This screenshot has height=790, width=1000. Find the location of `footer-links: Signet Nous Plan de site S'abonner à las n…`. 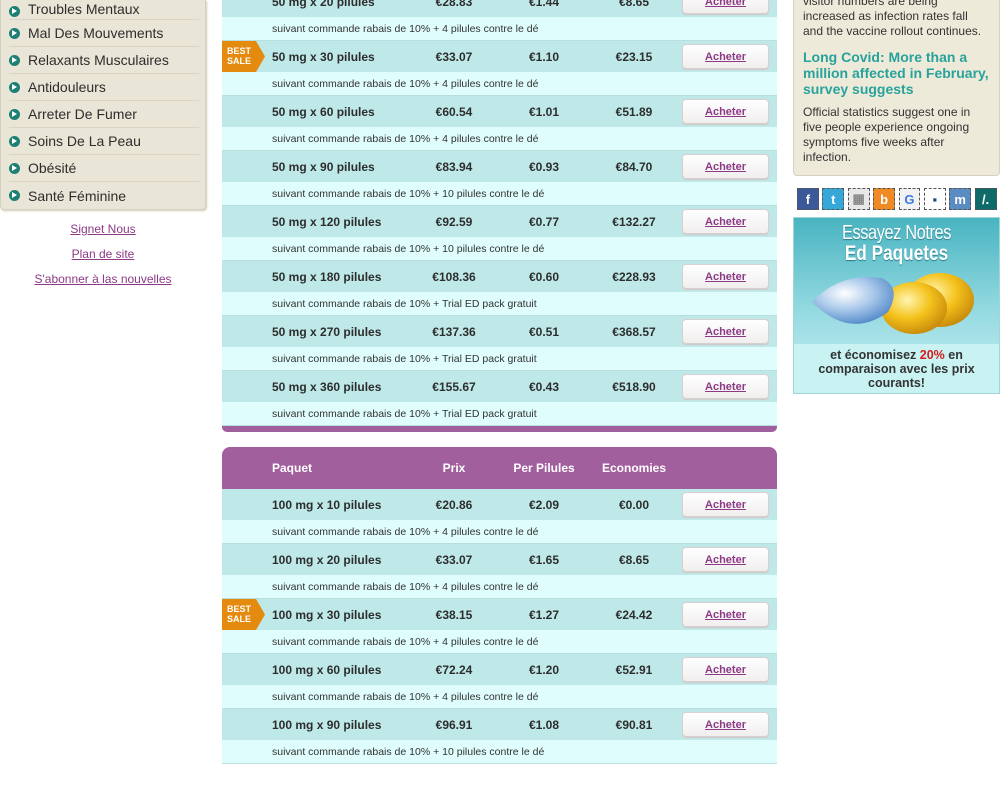

footer-links: Signet Nous Plan de site S'abonner à las n… is located at coordinates (103, 254).